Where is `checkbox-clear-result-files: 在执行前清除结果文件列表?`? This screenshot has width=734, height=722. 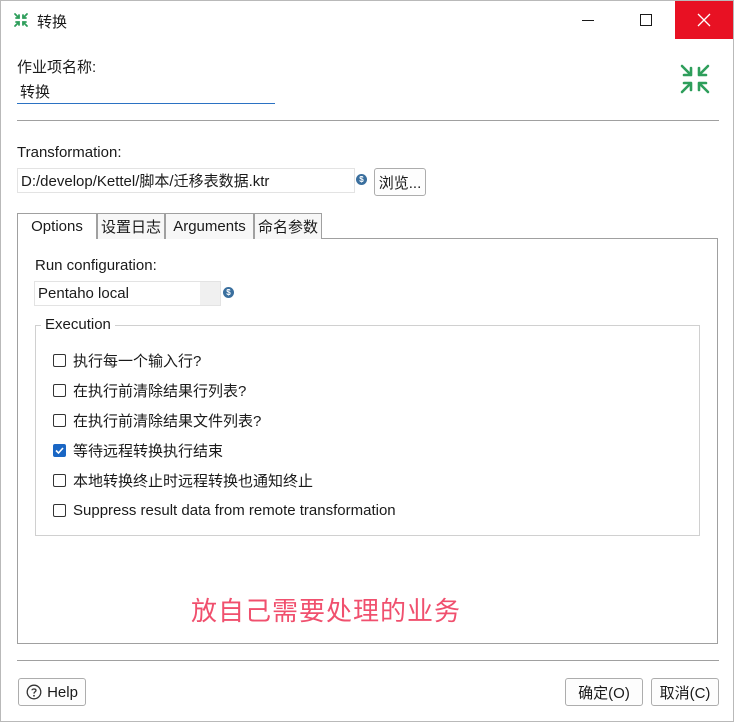
checkbox-clear-result-files: 在执行前清除结果文件列表? is located at coordinates (157, 420).